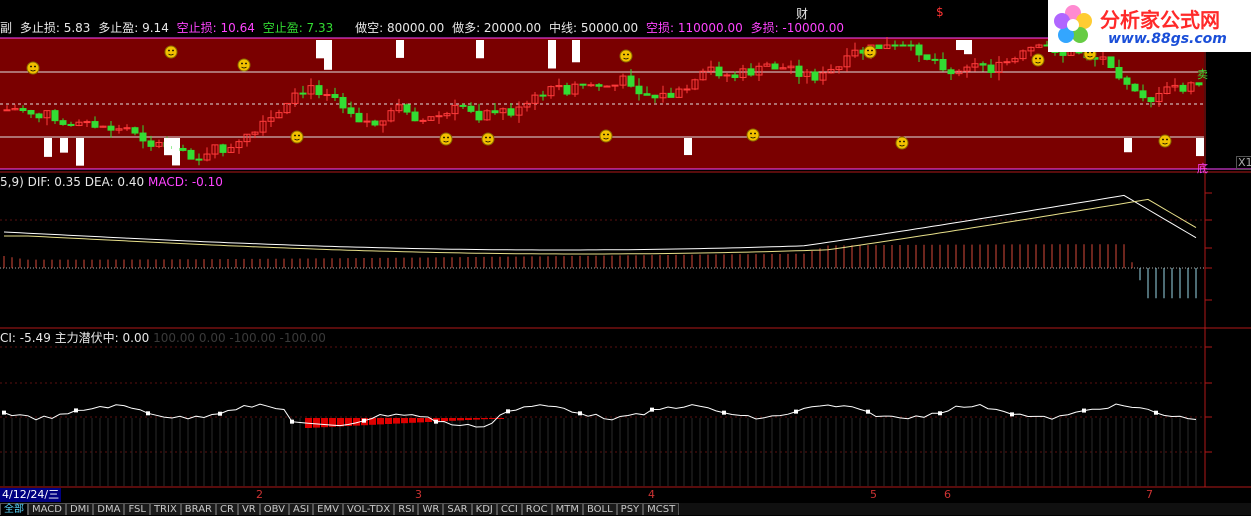 The image size is (1251, 516). I want to click on date-axis: 4/12/24/三 2 3 4 5 6 7, so click(625, 495).